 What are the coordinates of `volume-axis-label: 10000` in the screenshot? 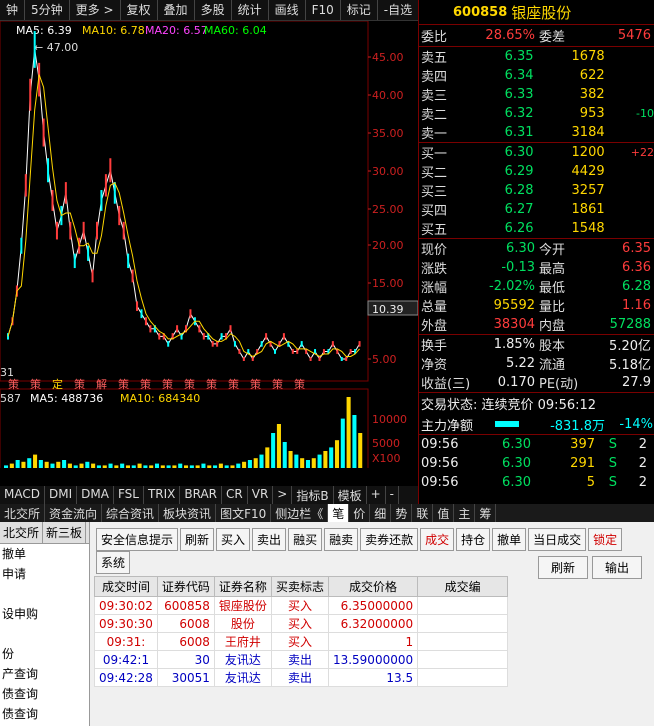 It's located at (389, 419).